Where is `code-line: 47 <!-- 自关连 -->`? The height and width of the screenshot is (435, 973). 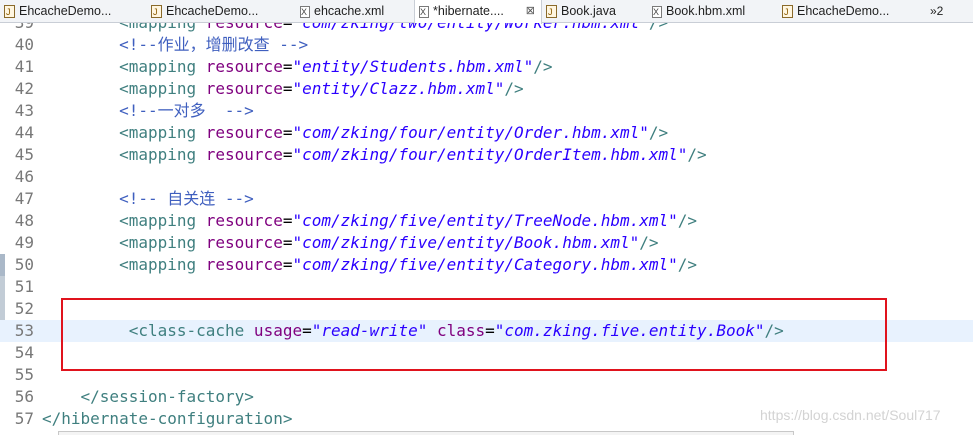
code-line: 47 <!-- 自关连 --> is located at coordinates (486, 199).